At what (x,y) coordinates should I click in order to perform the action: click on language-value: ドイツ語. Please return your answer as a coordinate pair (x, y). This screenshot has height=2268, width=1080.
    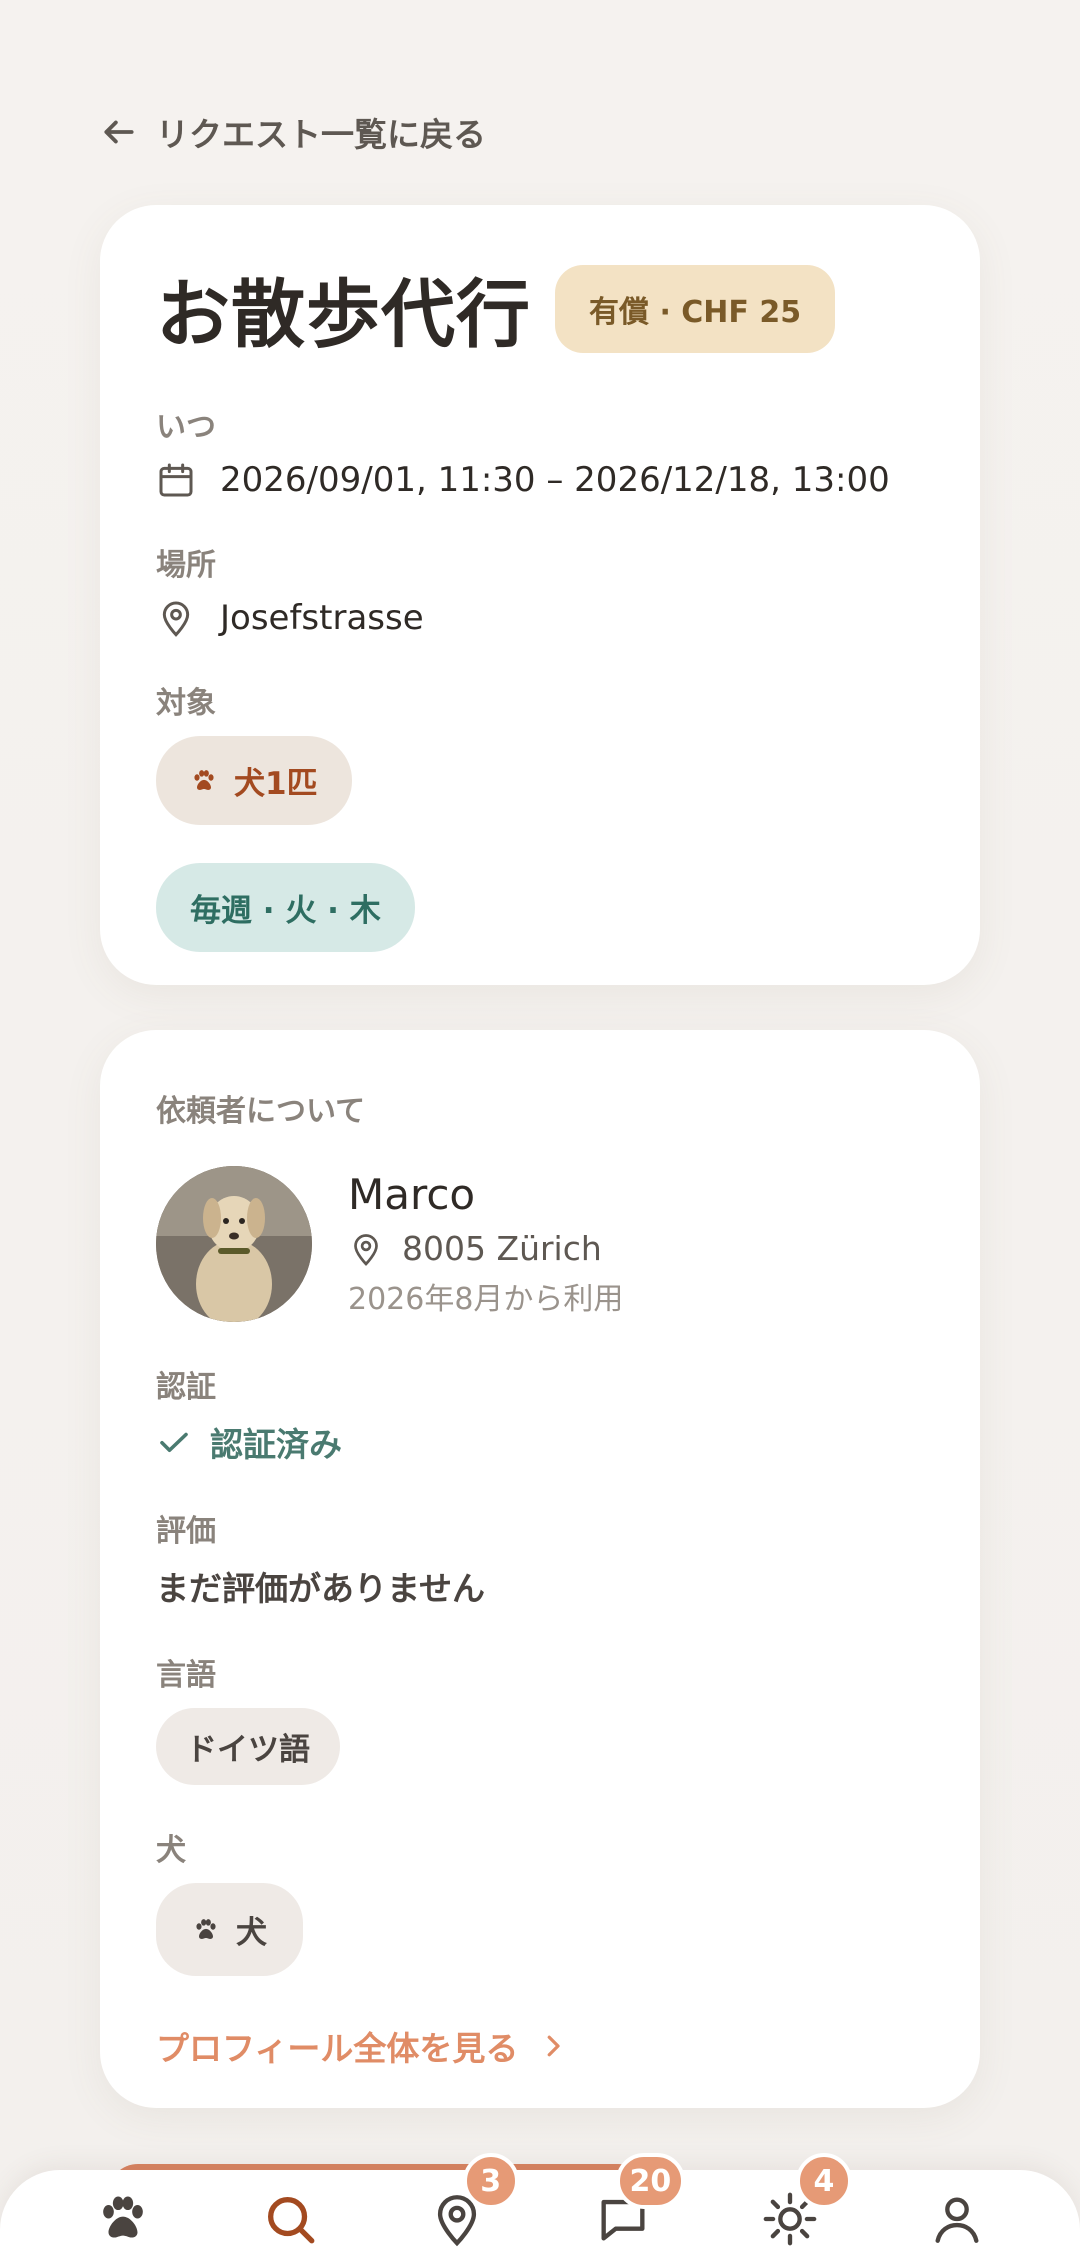
    Looking at the image, I should click on (248, 1750).